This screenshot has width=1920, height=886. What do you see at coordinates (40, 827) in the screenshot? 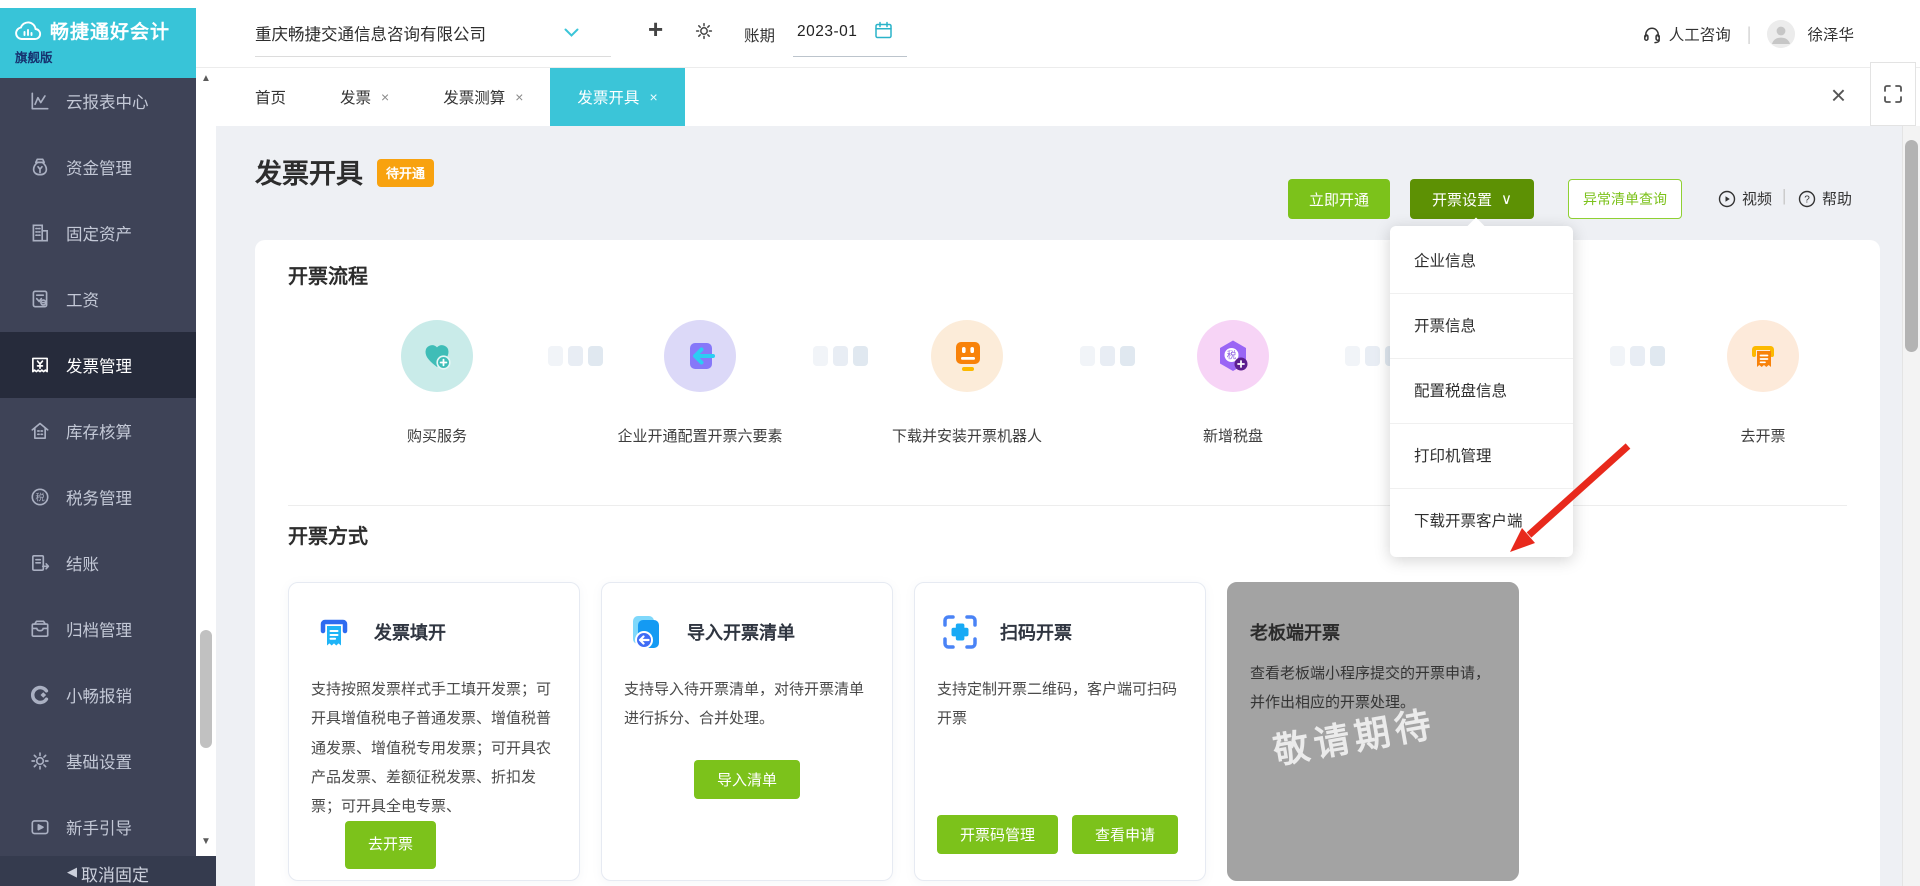
I see `video-guide-icon` at bounding box center [40, 827].